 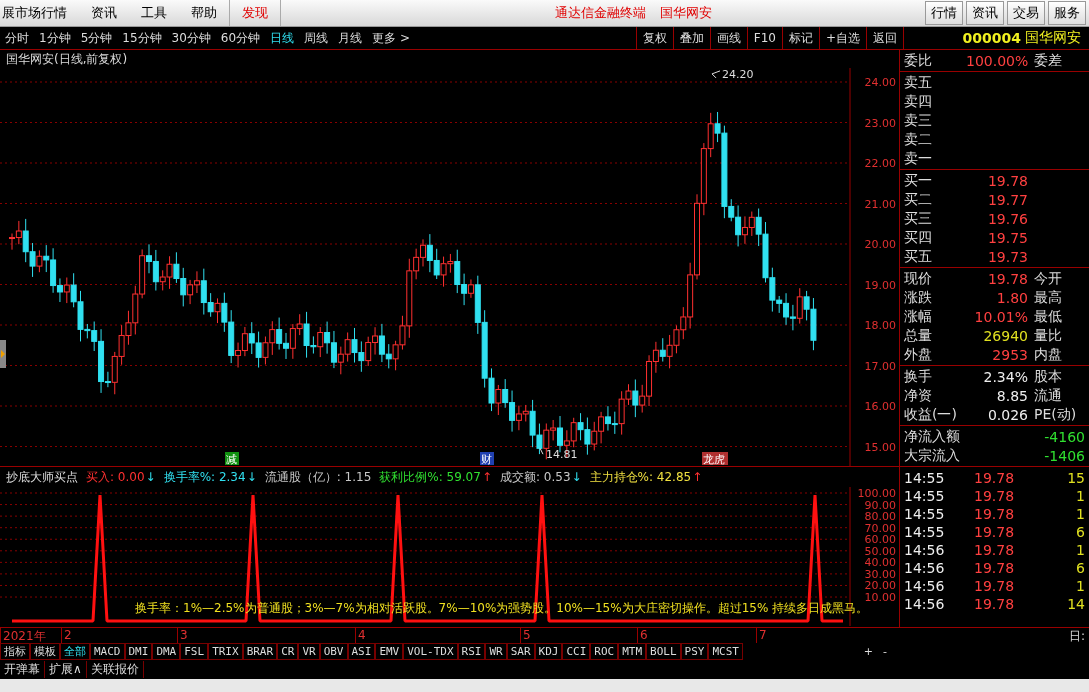 I want to click on timeline-label: 4, so click(x=437, y=635).